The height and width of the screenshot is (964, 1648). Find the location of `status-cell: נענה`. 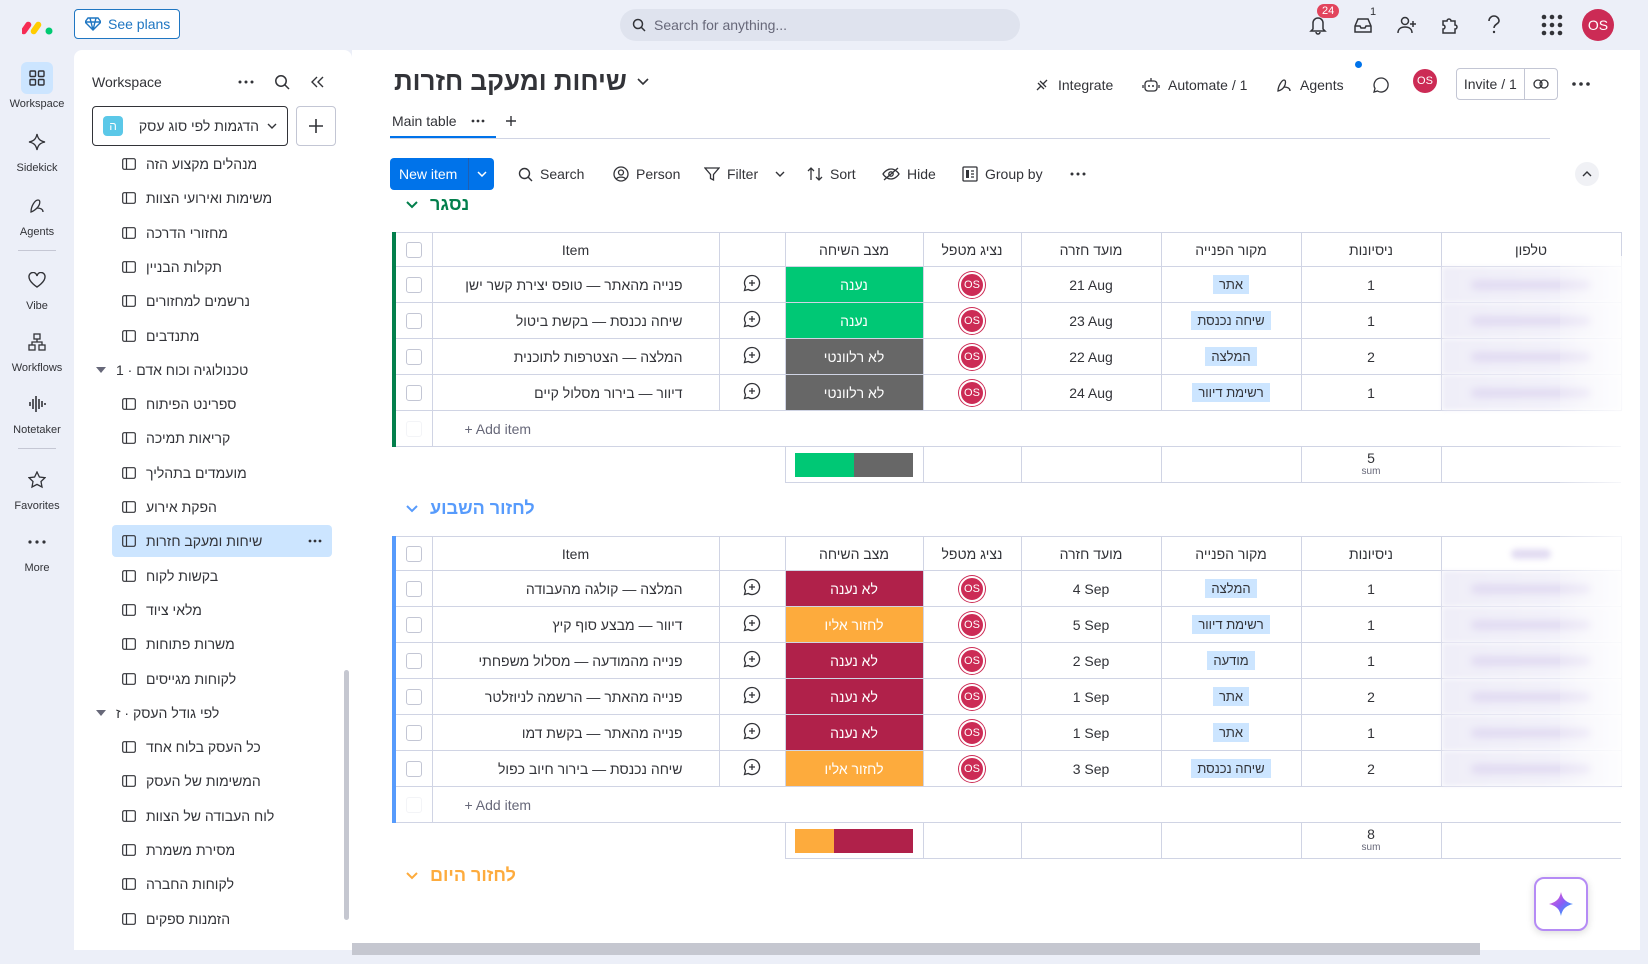

status-cell: נענה is located at coordinates (854, 320).